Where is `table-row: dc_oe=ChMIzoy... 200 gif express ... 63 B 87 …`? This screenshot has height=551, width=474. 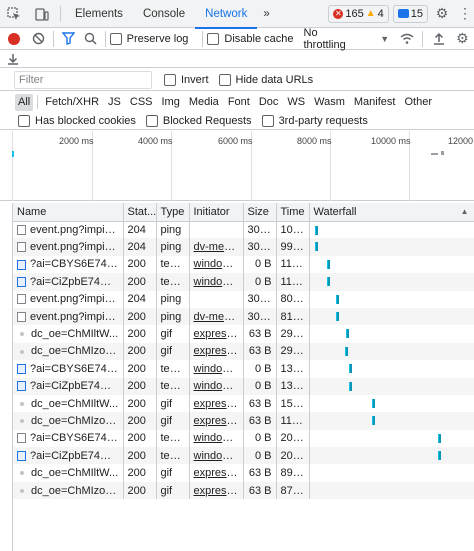 table-row: dc_oe=ChMIzoy... 200 gif express ... 63 B 87 … is located at coordinates (243, 490).